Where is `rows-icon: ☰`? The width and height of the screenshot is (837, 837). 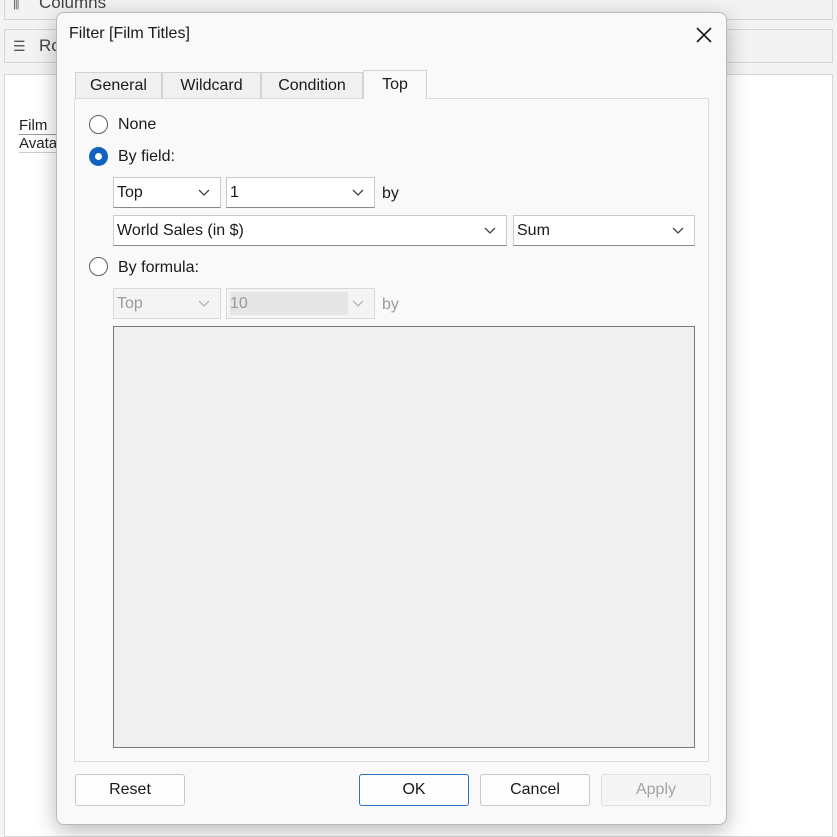
rows-icon: ☰ is located at coordinates (19, 45).